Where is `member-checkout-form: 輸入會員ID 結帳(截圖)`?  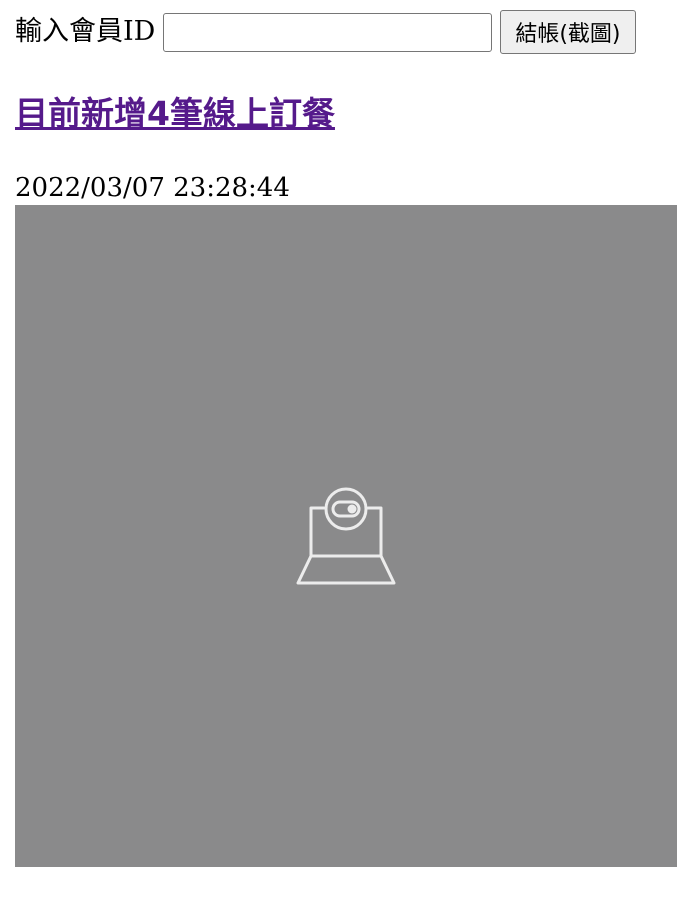
member-checkout-form: 輸入會員ID 結帳(截圖) is located at coordinates (325, 32).